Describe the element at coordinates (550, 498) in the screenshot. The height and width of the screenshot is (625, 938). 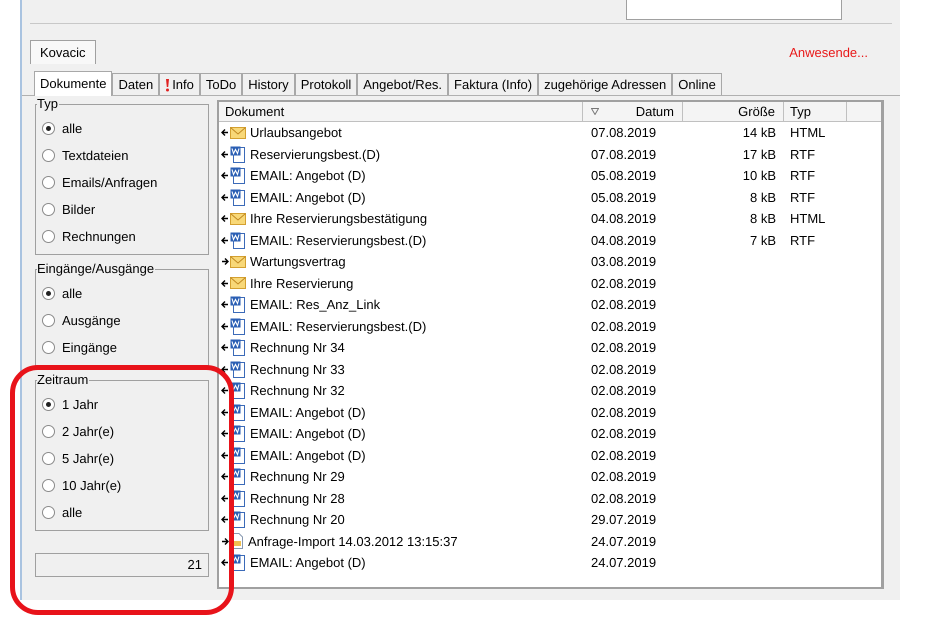
I see `document-row: Rechnung Nr 28 02.08.2019` at that location.